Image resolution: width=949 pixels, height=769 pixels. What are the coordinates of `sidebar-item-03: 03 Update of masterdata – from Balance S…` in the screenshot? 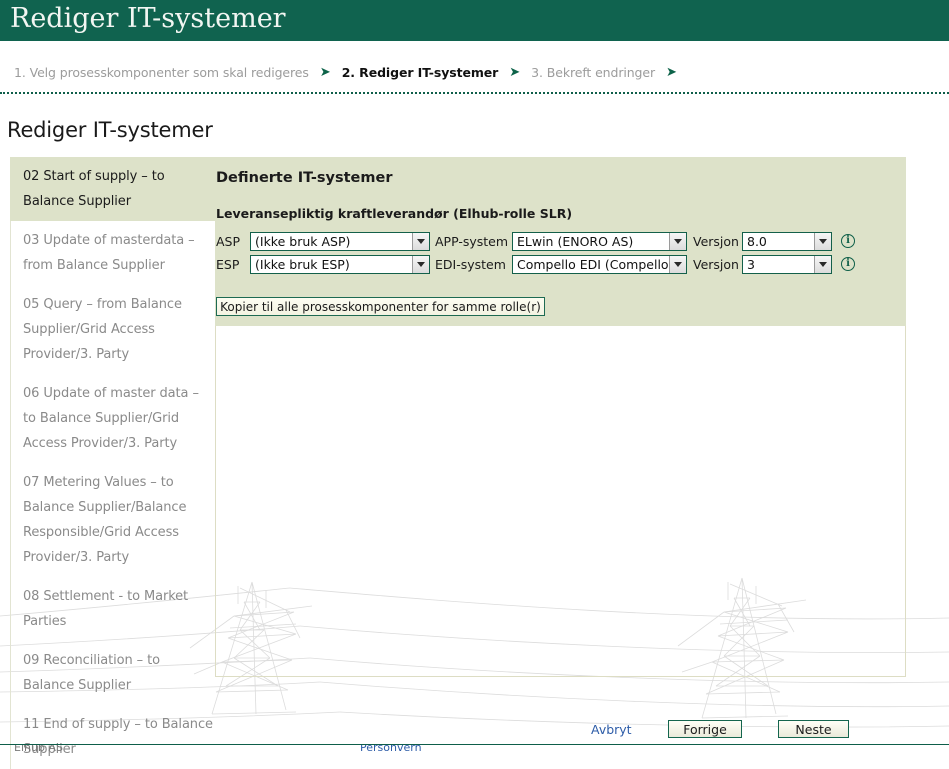 It's located at (112, 253).